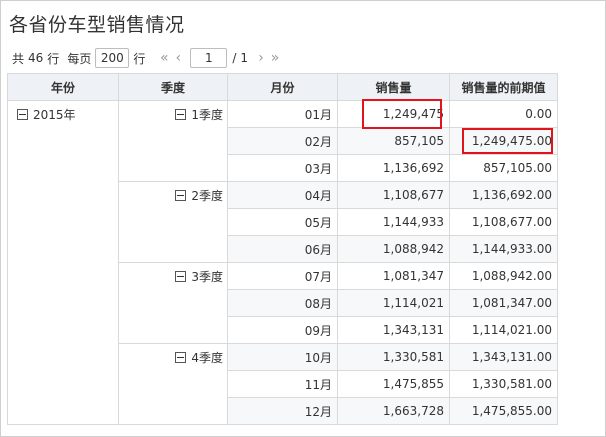 This screenshot has width=606, height=437. Describe the element at coordinates (54, 115) in the screenshot. I see `year-label: 2015年` at that location.